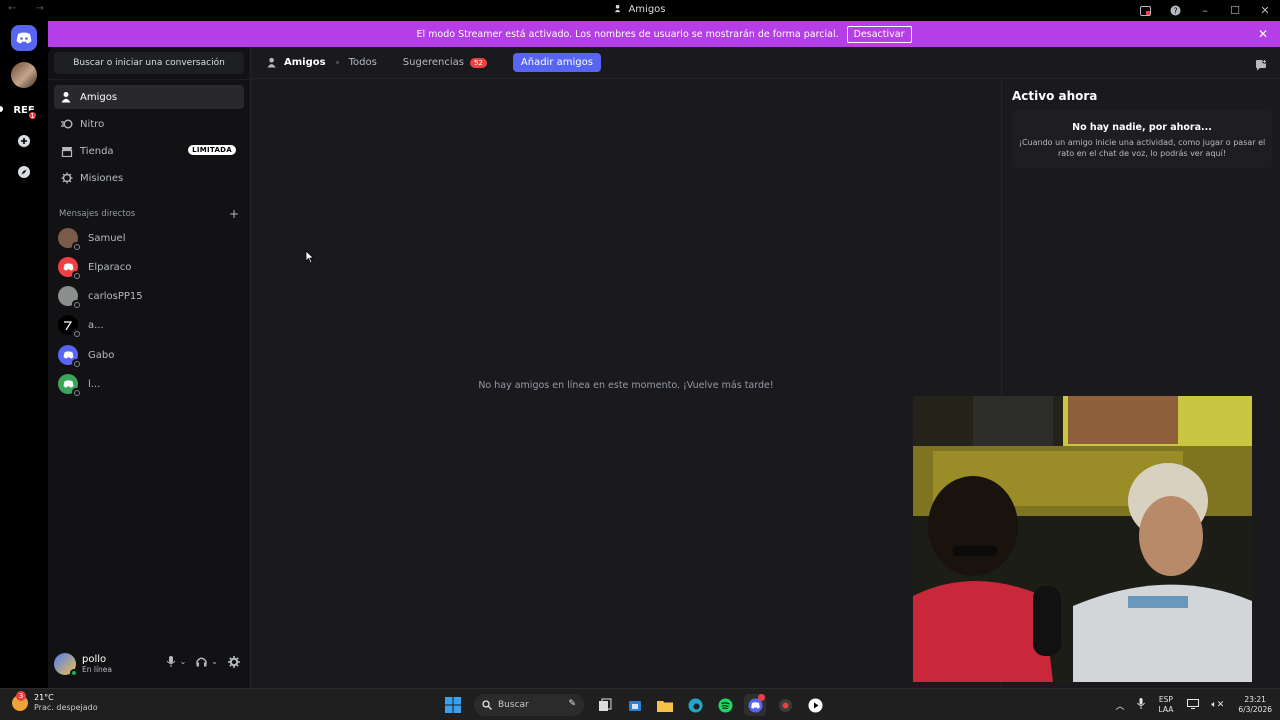 The image size is (1280, 720). I want to click on dm-item-elparaco: Elparaco, so click(151, 267).